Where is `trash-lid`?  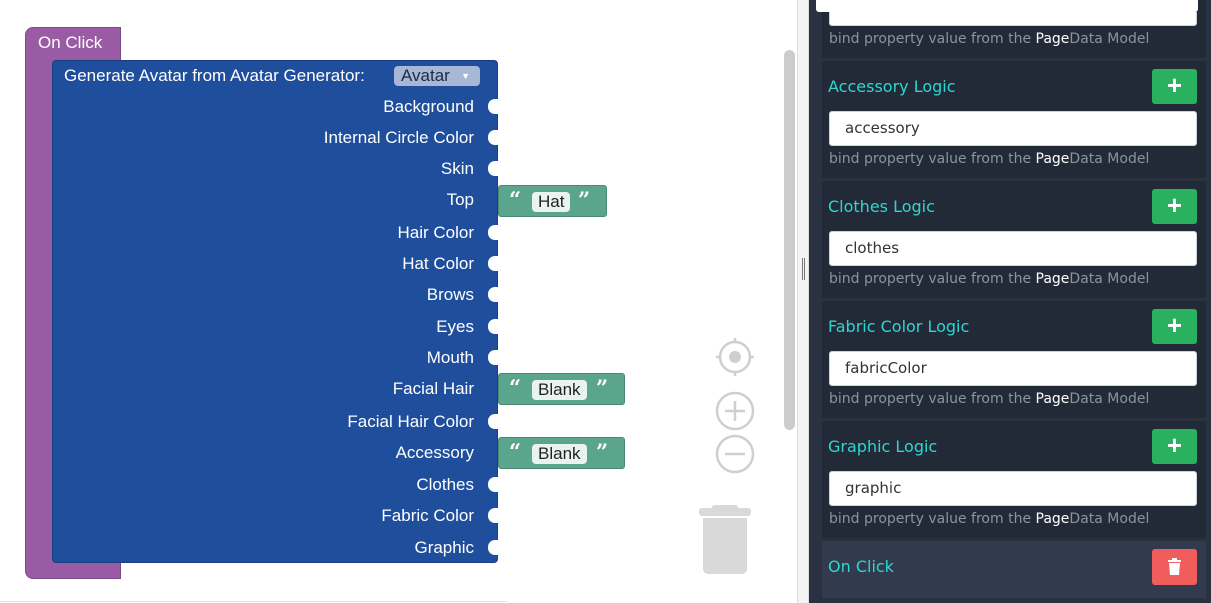
trash-lid is located at coordinates (725, 512).